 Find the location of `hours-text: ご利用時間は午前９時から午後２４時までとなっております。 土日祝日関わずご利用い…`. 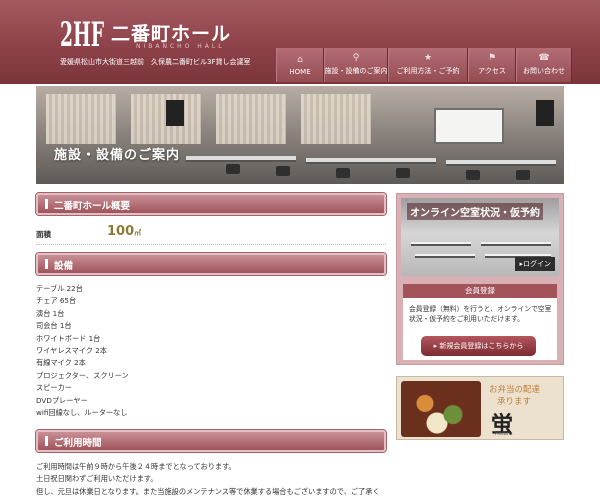

hours-text: ご利用時間は午前９時から午後２４時までとなっております。 土日祝日関わずご利用い… is located at coordinates (208, 479).